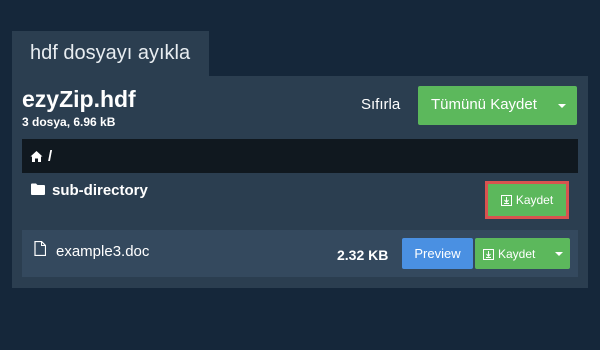  What do you see at coordinates (300, 156) in the screenshot?
I see `breadcrumb: /` at bounding box center [300, 156].